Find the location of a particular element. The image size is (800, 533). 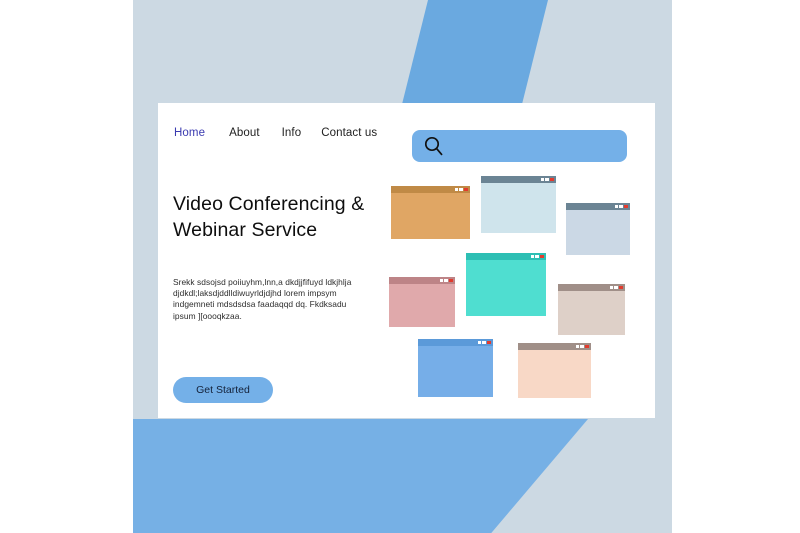

page-title: Video Conferencing & Webinar Service is located at coordinates (269, 217).